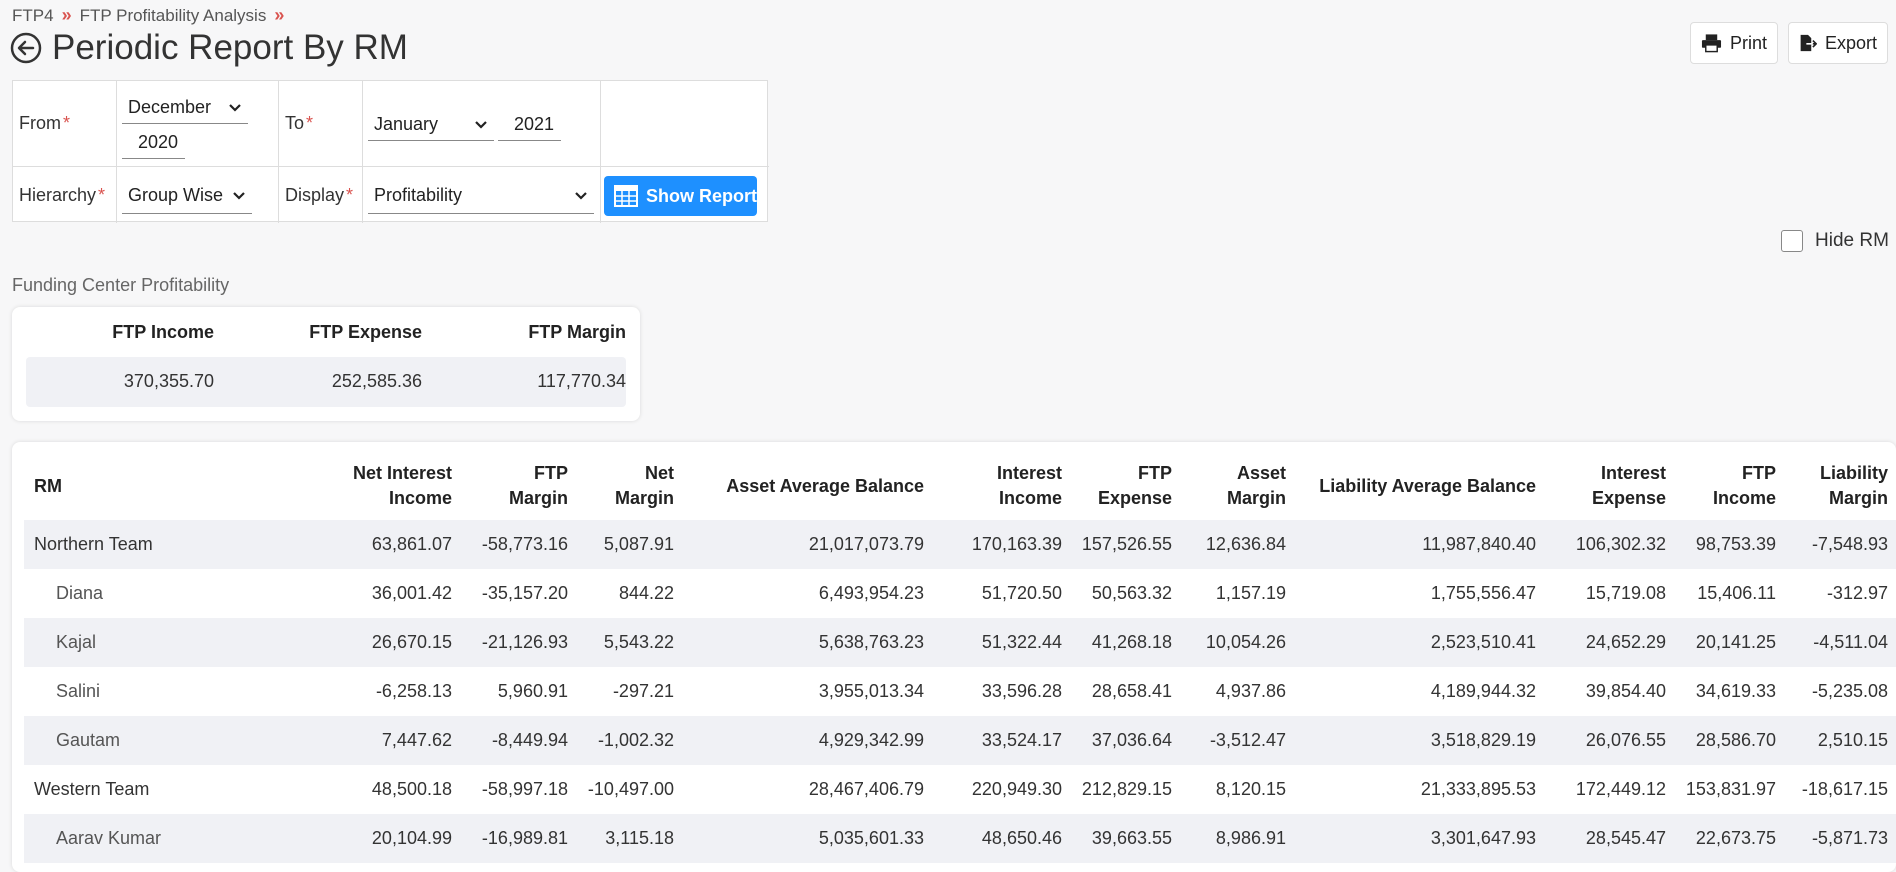  What do you see at coordinates (1609, 486) in the screenshot?
I see `column-header: Interest Expense` at bounding box center [1609, 486].